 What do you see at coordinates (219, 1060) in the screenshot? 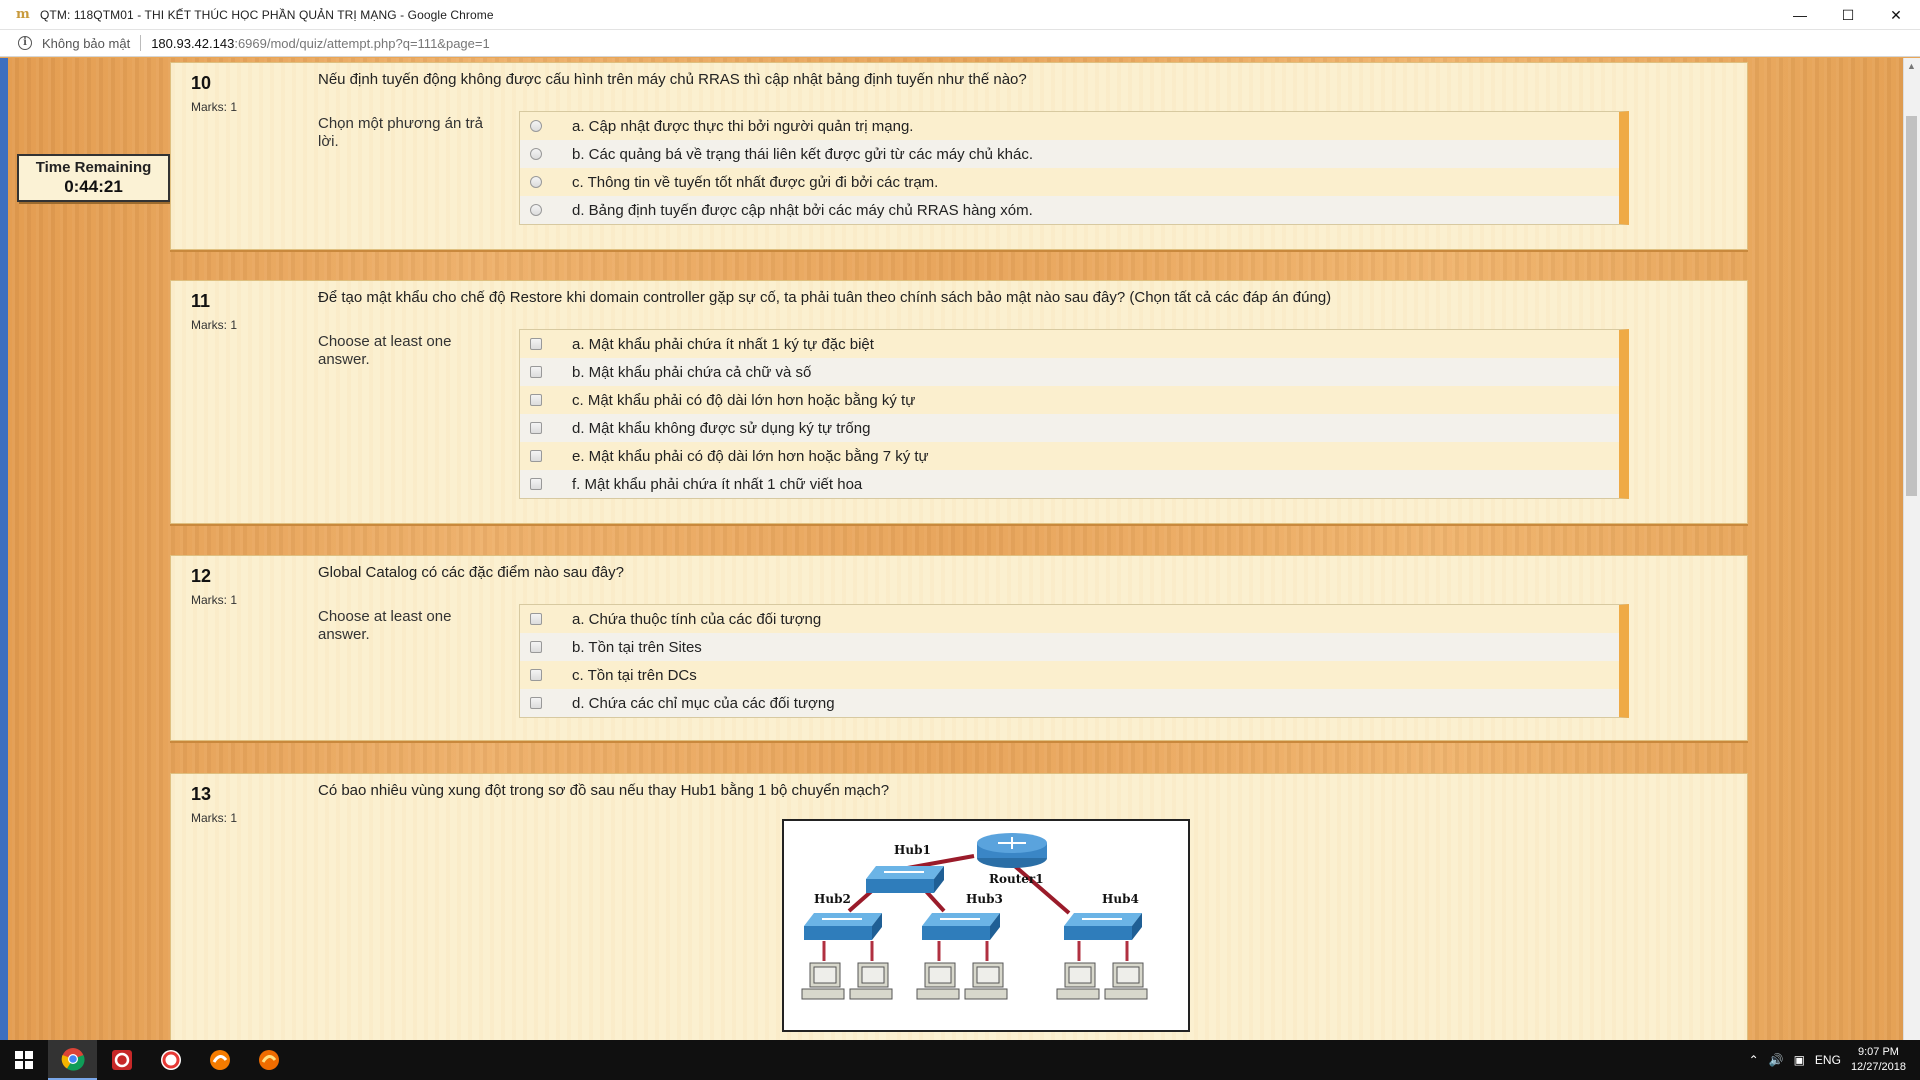
I see `app-flame-icon` at bounding box center [219, 1060].